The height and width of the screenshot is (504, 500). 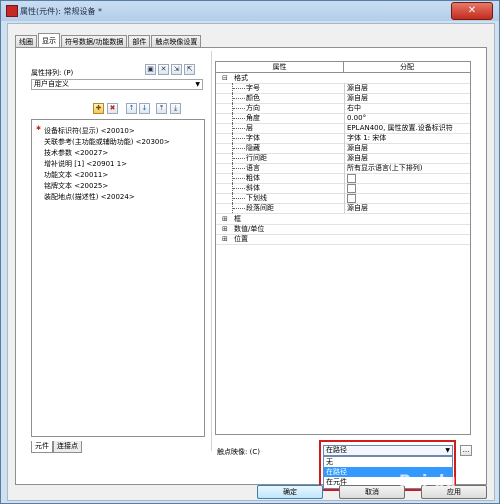 I want to click on list-item: 技术参数 <20027>, so click(x=76, y=153).